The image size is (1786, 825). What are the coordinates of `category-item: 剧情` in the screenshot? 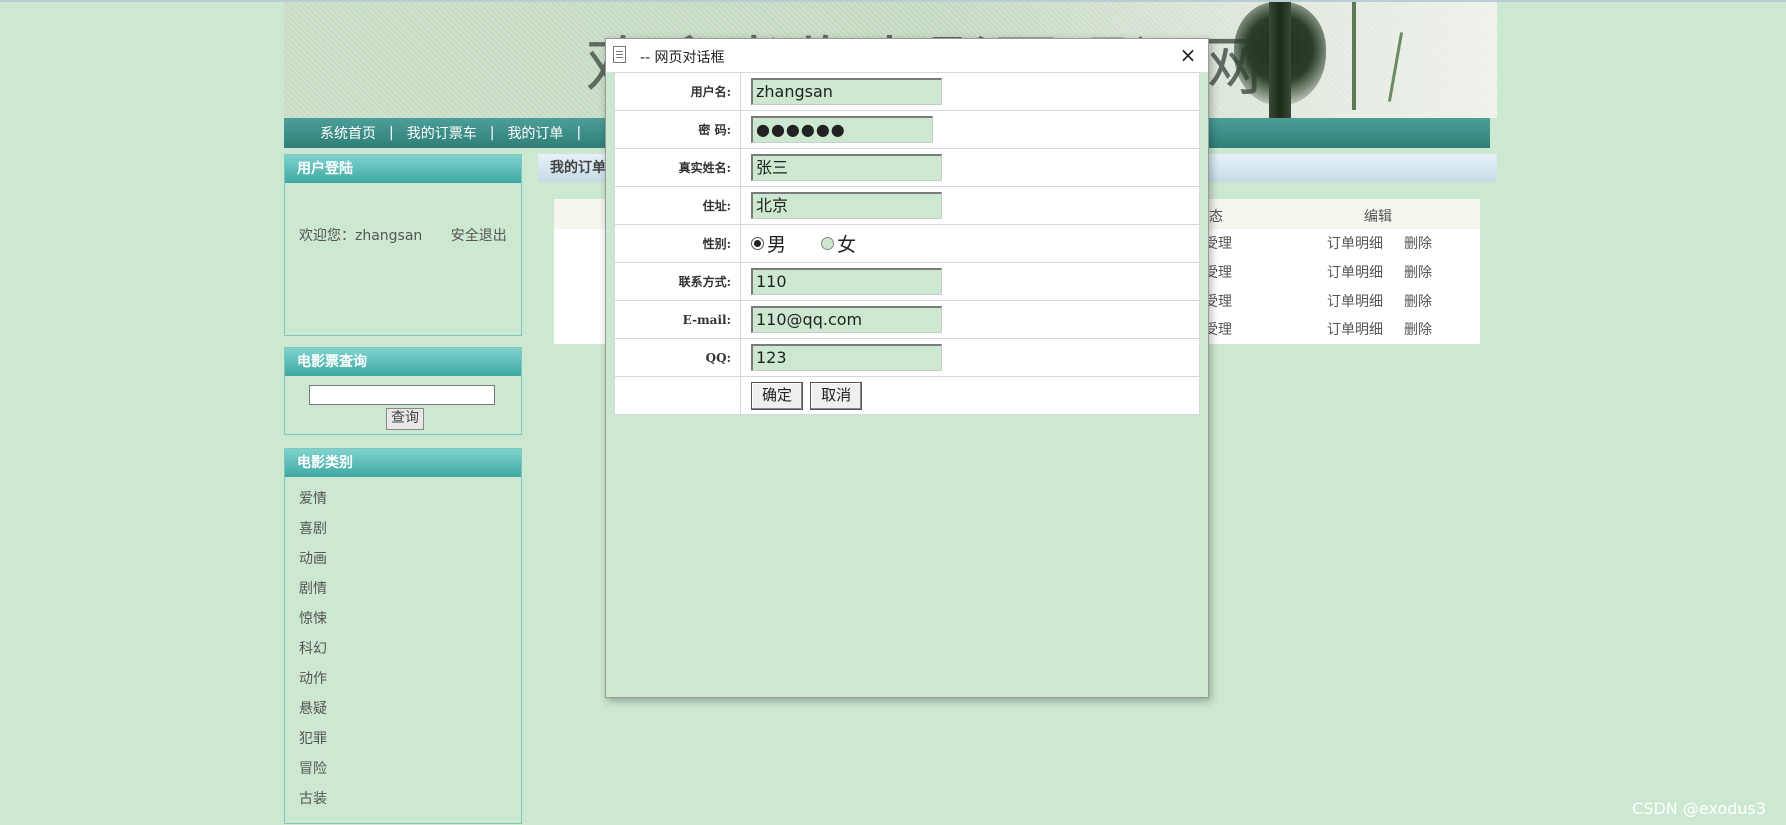 It's located at (313, 594).